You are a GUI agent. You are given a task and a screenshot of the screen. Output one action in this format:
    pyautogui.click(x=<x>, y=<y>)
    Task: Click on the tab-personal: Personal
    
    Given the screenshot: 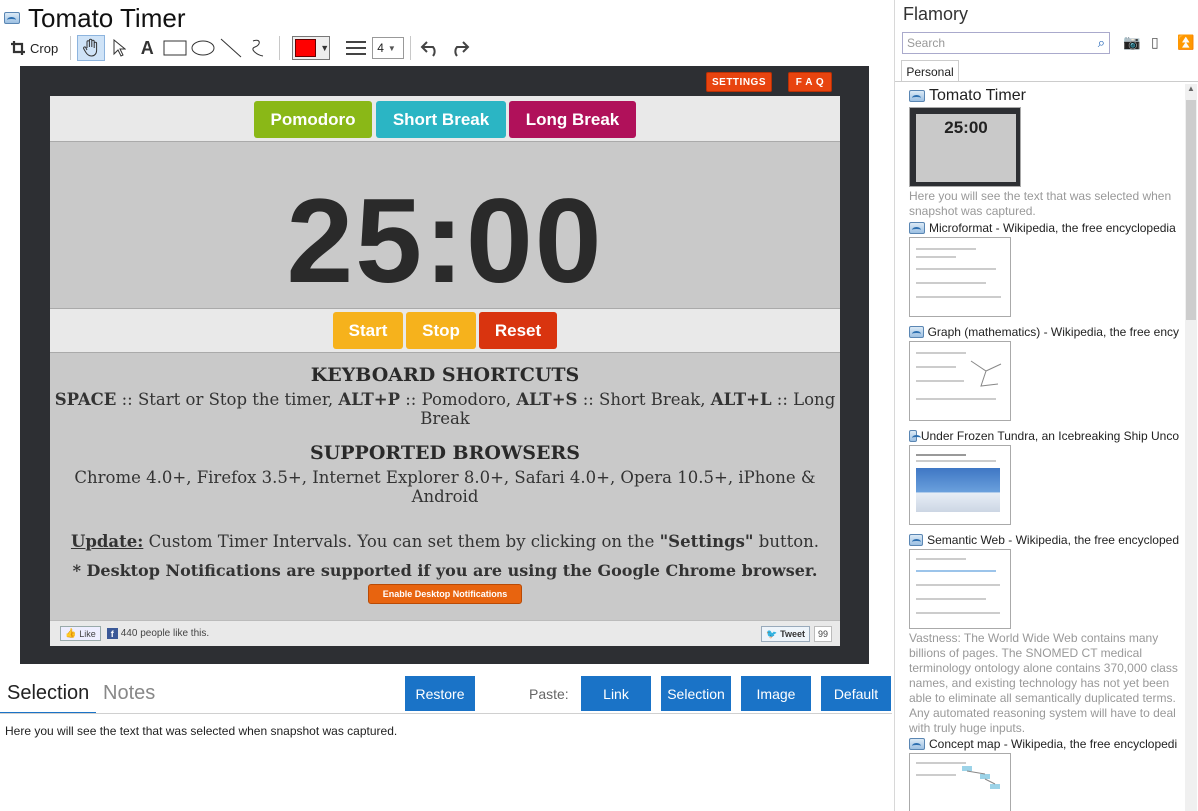 What is the action you would take?
    pyautogui.click(x=930, y=71)
    